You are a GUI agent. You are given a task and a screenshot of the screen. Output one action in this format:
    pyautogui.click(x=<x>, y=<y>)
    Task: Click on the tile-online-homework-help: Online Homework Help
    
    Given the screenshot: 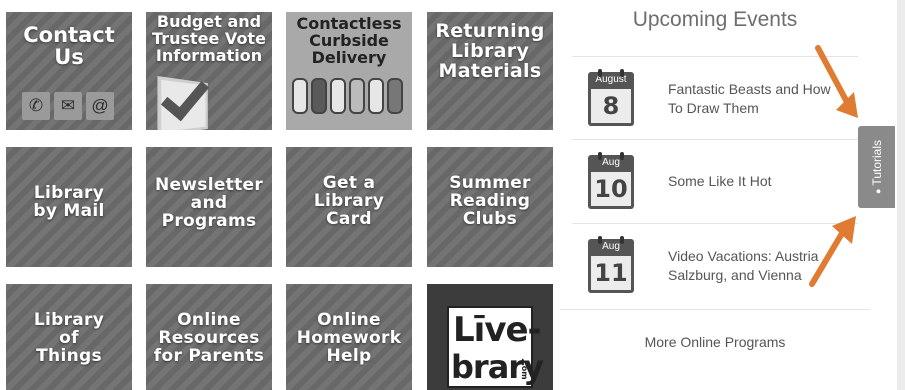 What is the action you would take?
    pyautogui.click(x=349, y=337)
    